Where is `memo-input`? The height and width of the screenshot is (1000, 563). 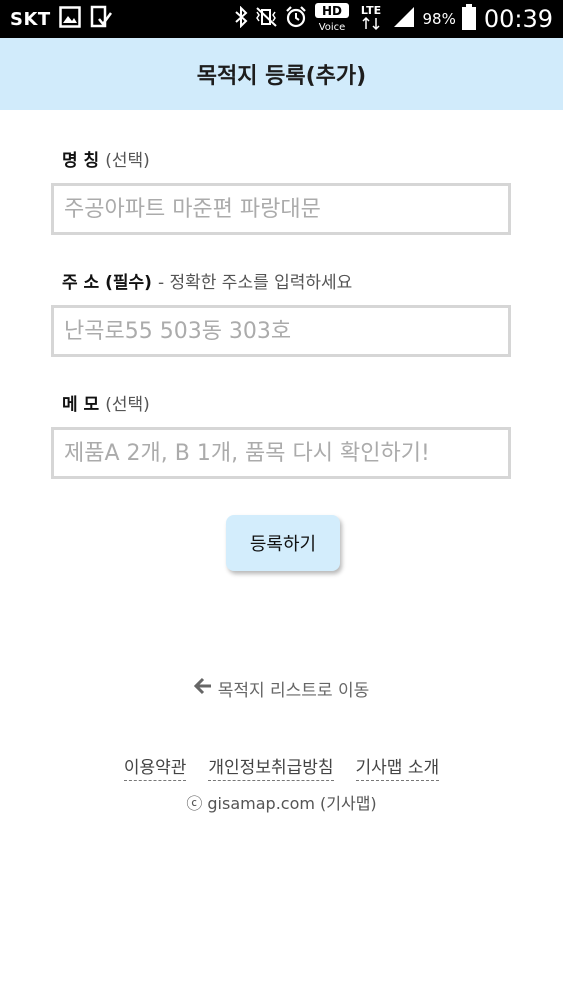
memo-input is located at coordinates (281, 453).